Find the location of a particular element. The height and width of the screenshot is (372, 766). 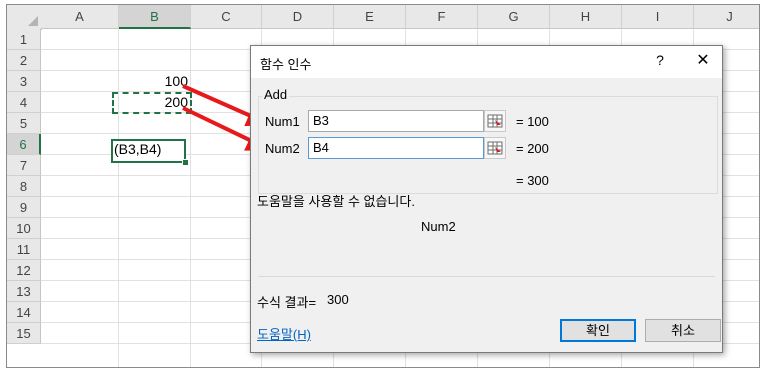

cell-b3: 100 is located at coordinates (155, 81).